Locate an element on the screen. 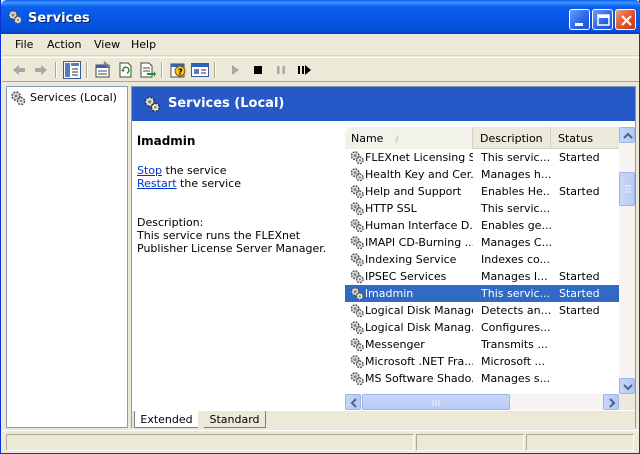 The width and height of the screenshot is (640, 454). column-header-description: Description is located at coordinates (512, 138).